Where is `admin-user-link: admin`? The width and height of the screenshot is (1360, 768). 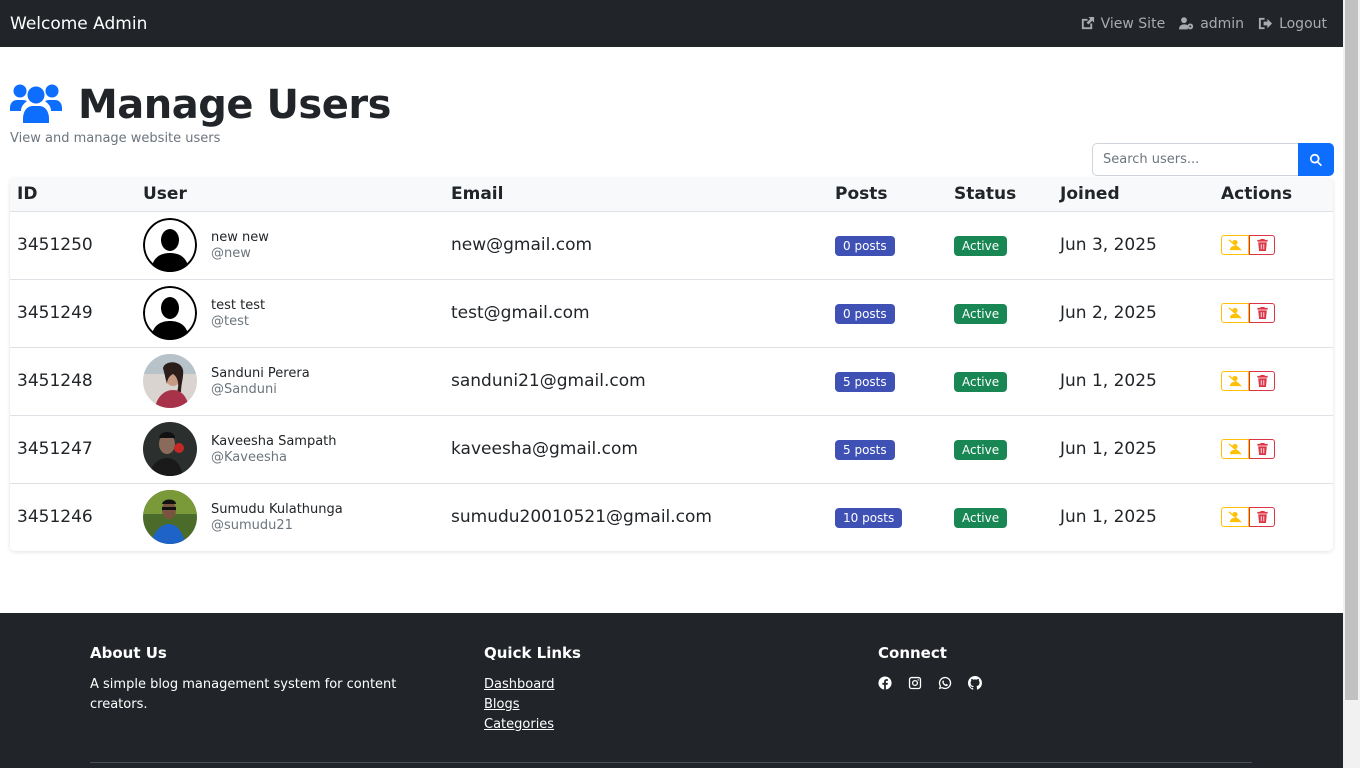 admin-user-link: admin is located at coordinates (1211, 24).